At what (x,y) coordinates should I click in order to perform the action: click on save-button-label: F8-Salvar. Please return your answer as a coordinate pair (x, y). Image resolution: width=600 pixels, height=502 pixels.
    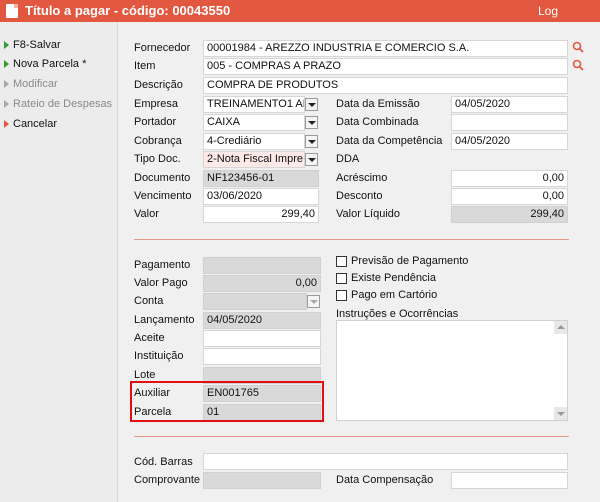
    Looking at the image, I should click on (37, 45).